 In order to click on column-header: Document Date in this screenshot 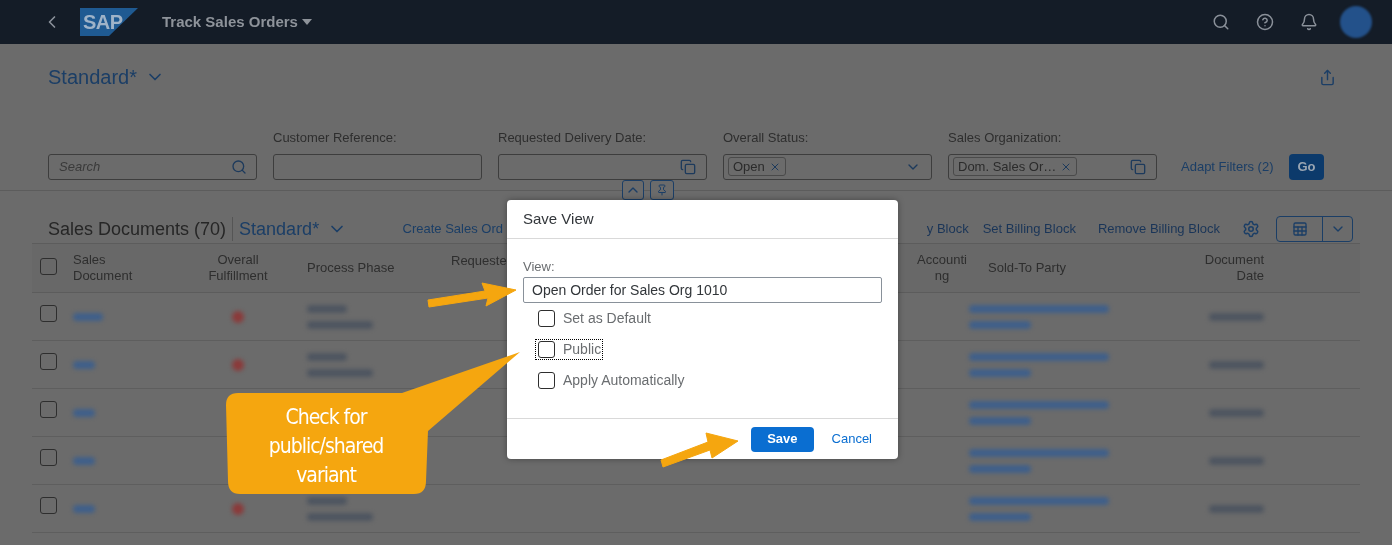, I will do `click(1233, 268)`.